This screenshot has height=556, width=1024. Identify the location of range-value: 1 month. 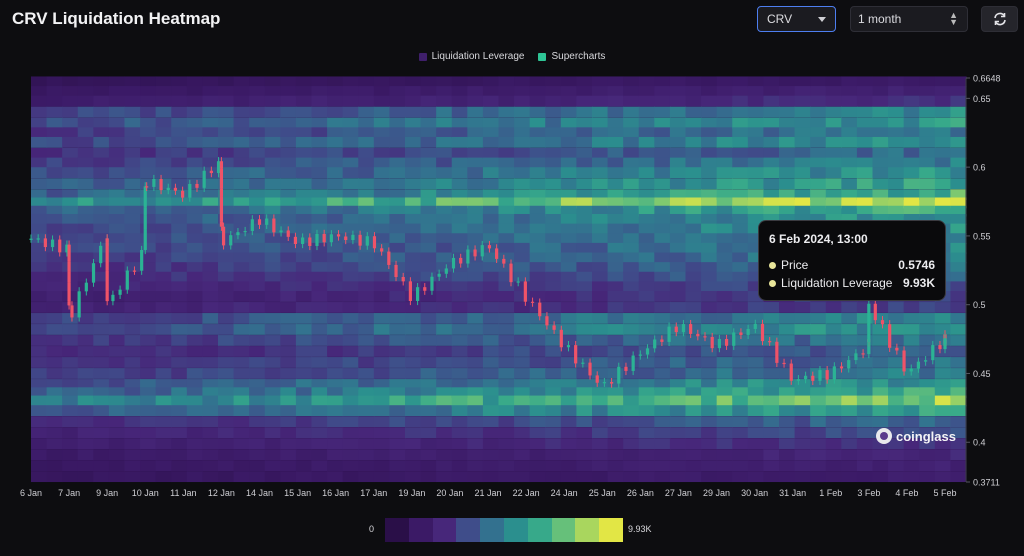
(880, 19).